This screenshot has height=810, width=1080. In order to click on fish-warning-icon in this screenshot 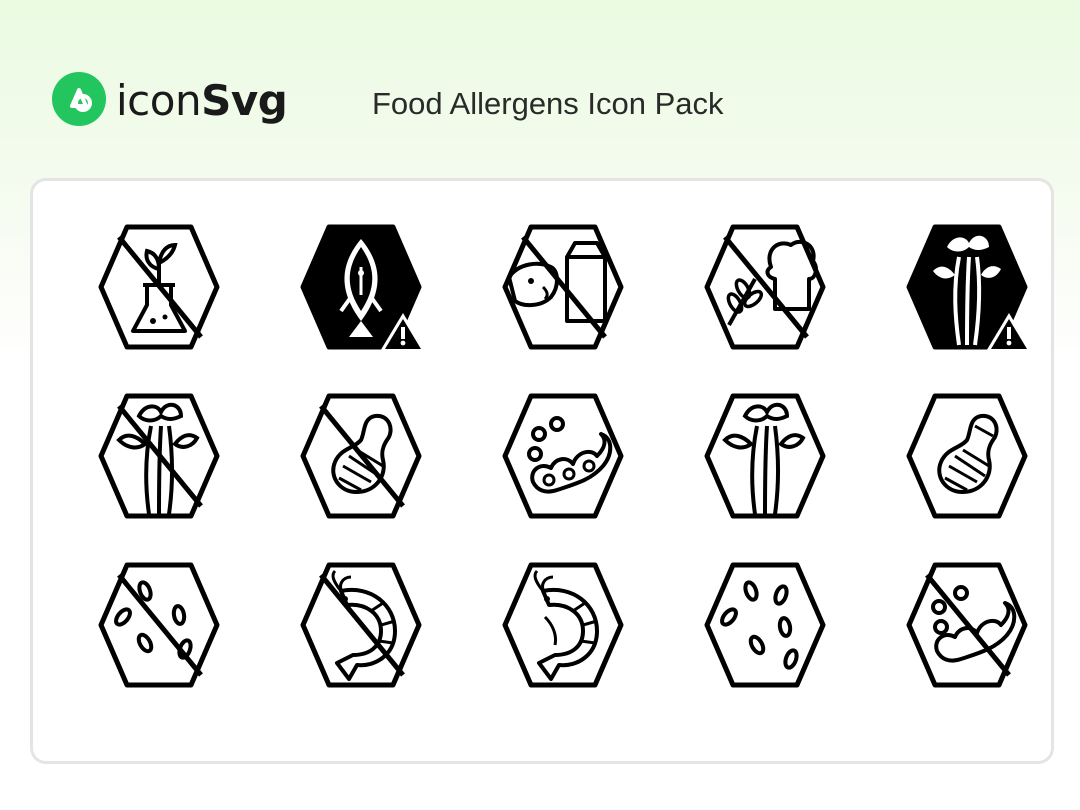, I will do `click(361, 287)`.